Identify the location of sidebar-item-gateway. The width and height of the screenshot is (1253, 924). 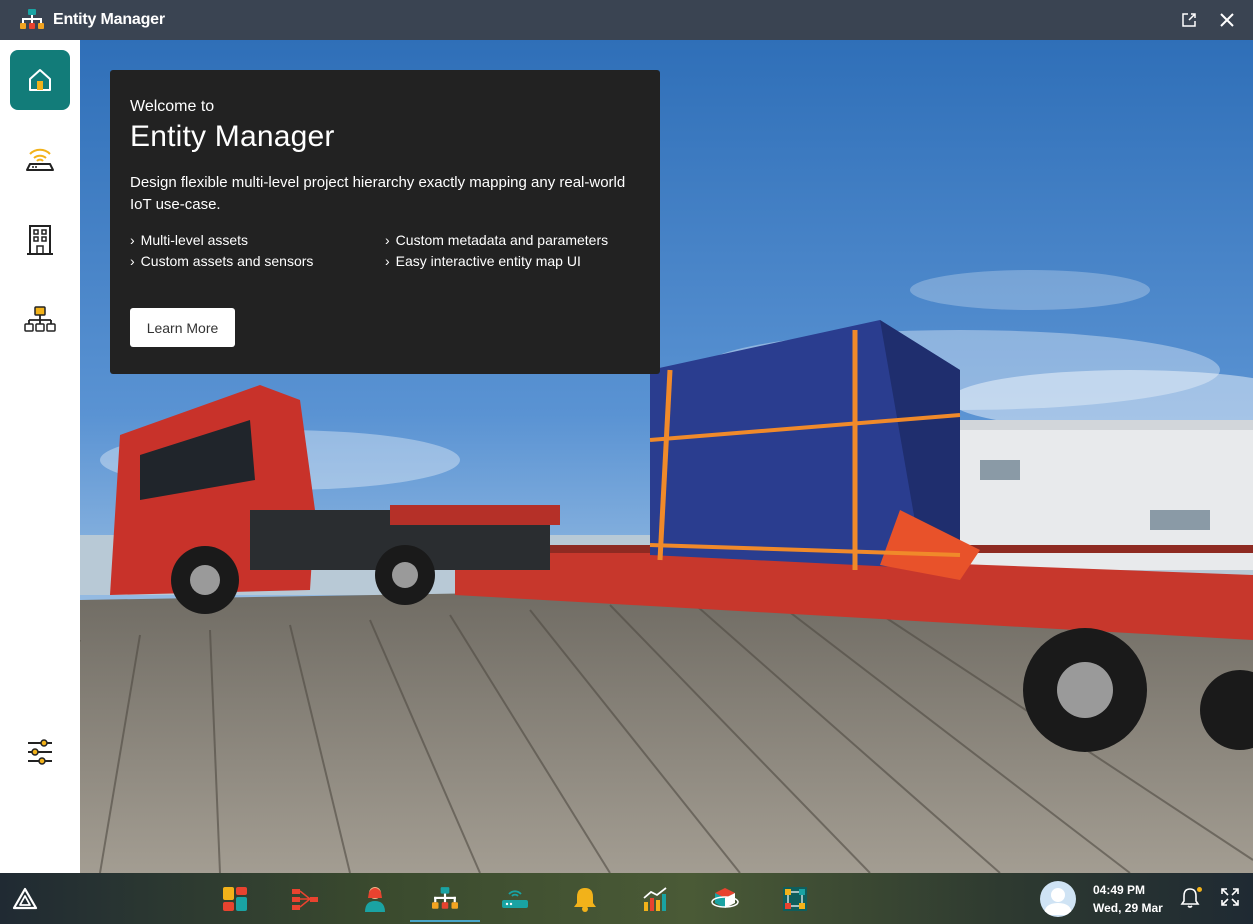
(40, 160).